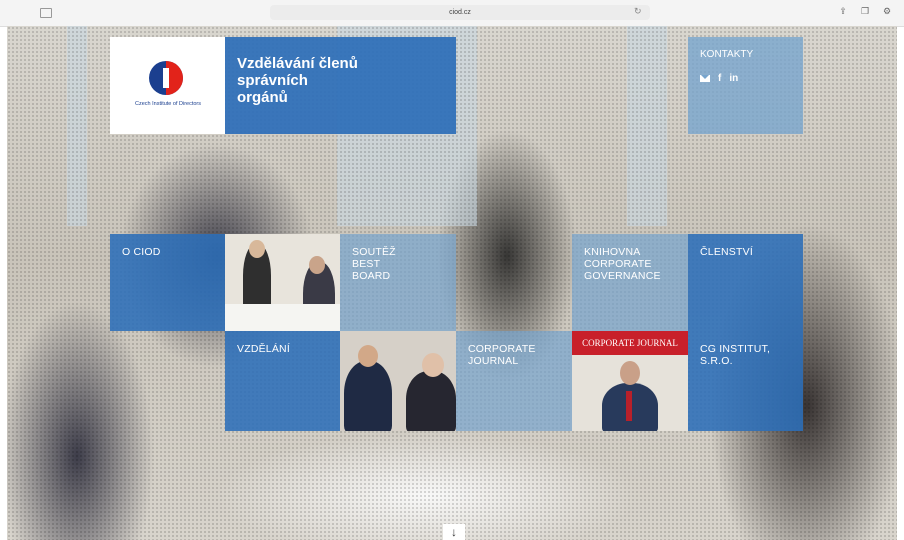 The image size is (904, 540). I want to click on journal-masthead: CORPORATE JOURNAL, so click(630, 343).